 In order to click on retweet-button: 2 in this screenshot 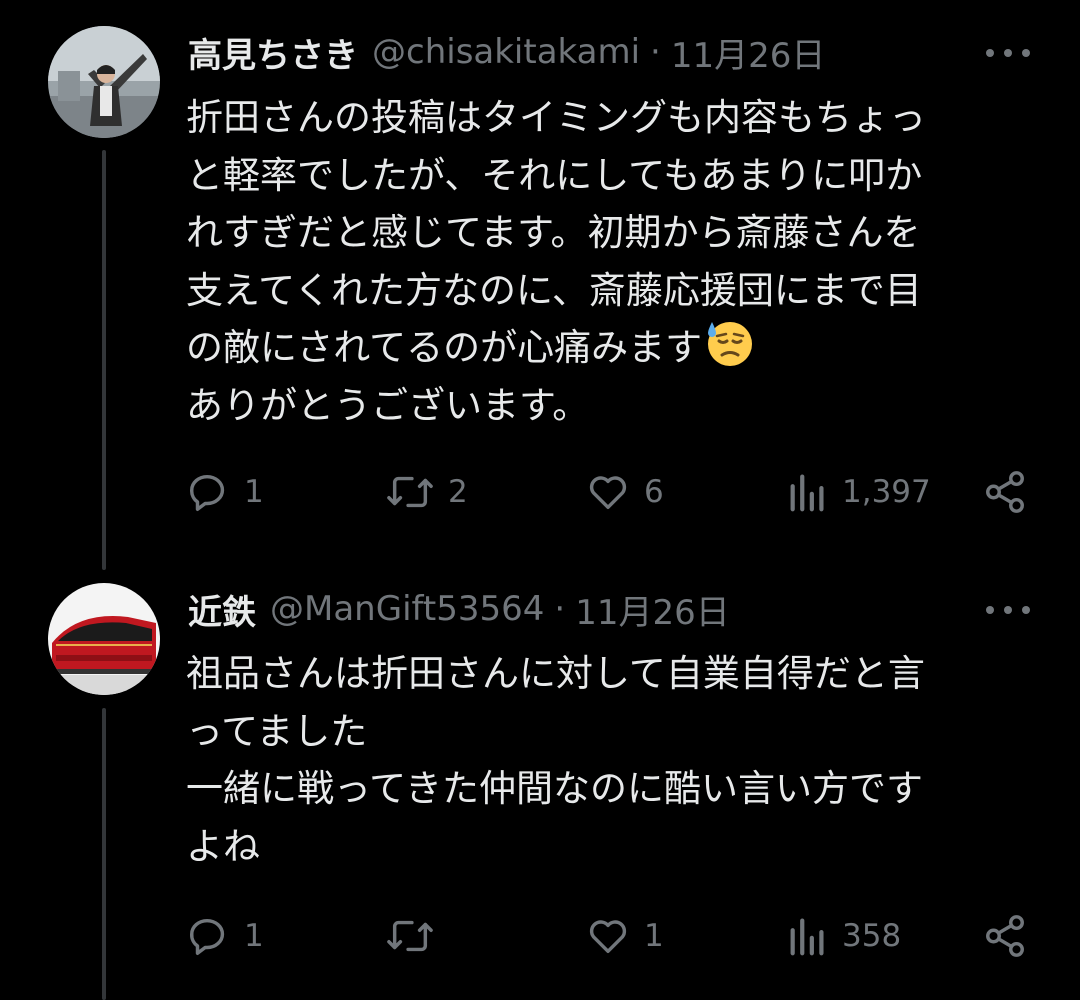, I will do `click(426, 492)`.